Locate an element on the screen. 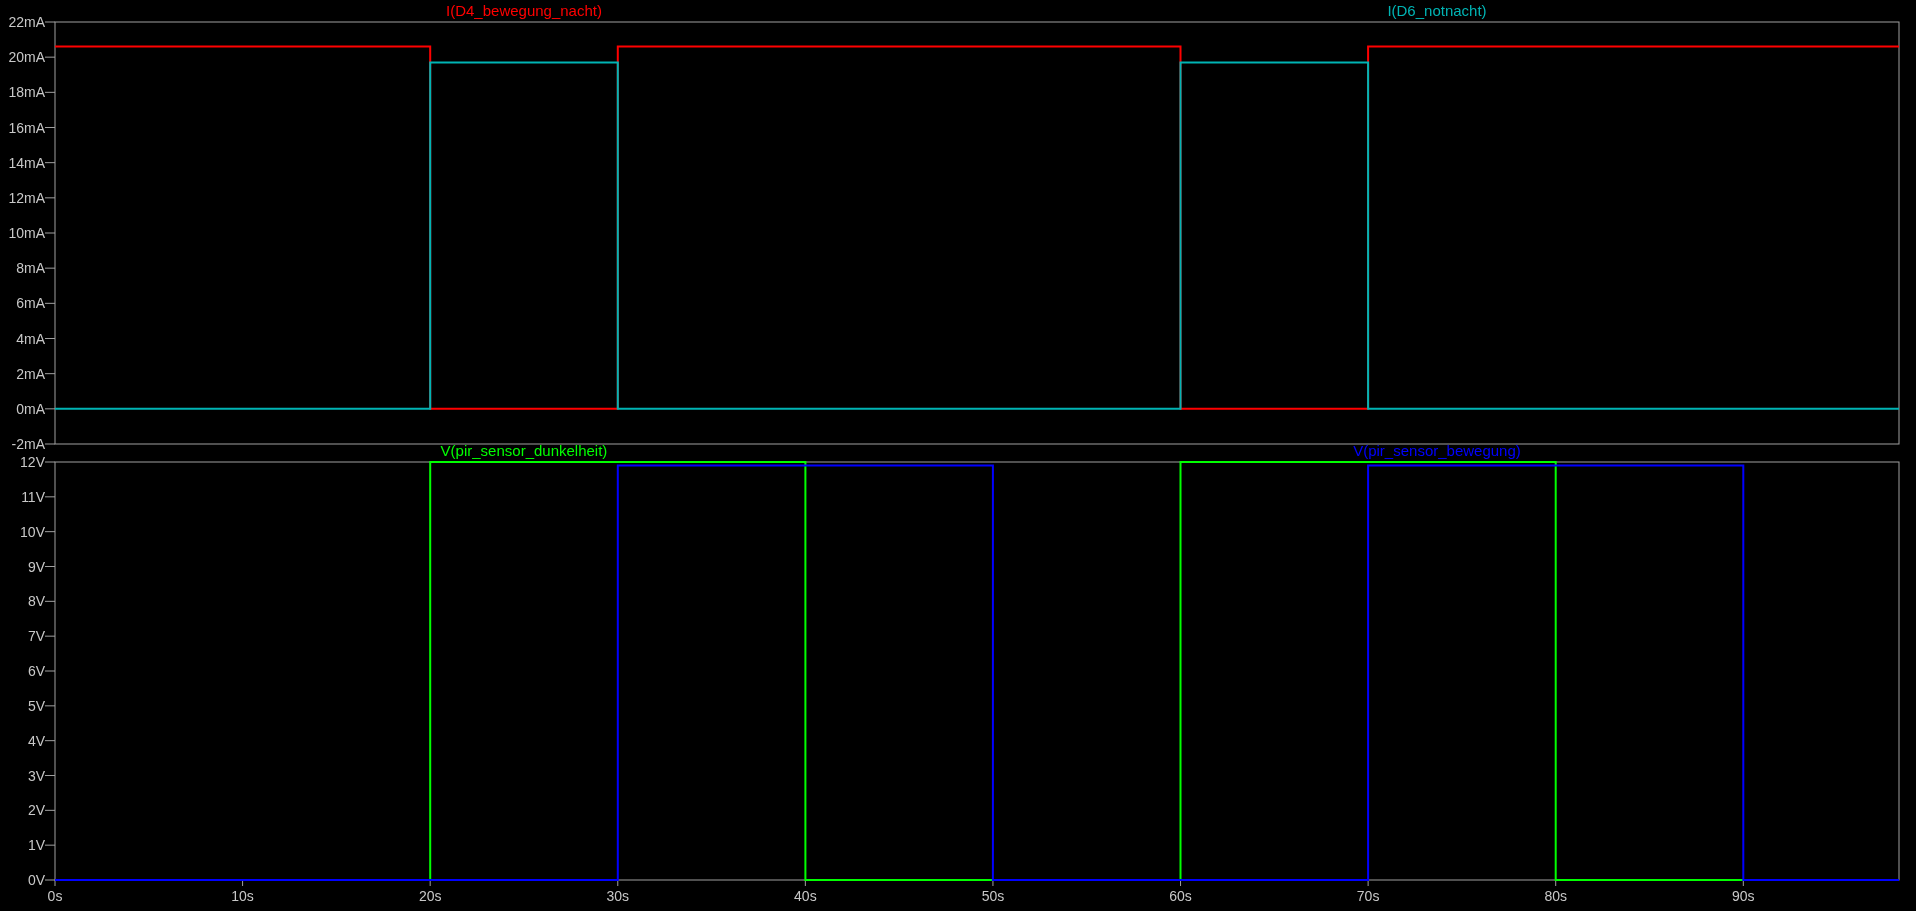 This screenshot has width=1916, height=911. axis-tick-label: 4mA is located at coordinates (30, 338).